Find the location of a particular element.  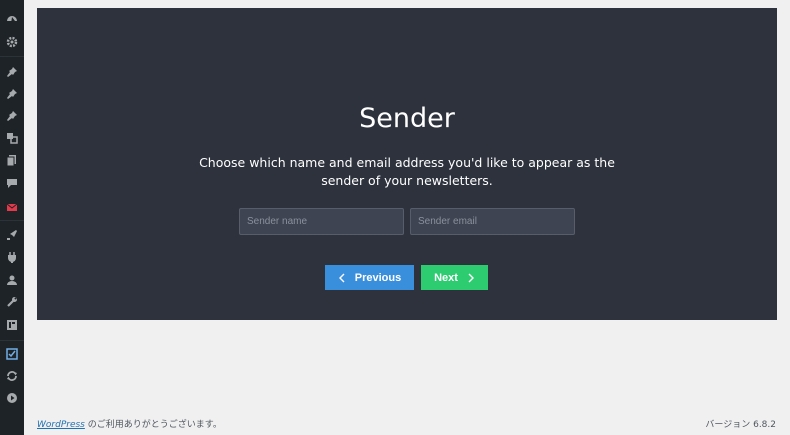

users-icon is located at coordinates (12, 280).